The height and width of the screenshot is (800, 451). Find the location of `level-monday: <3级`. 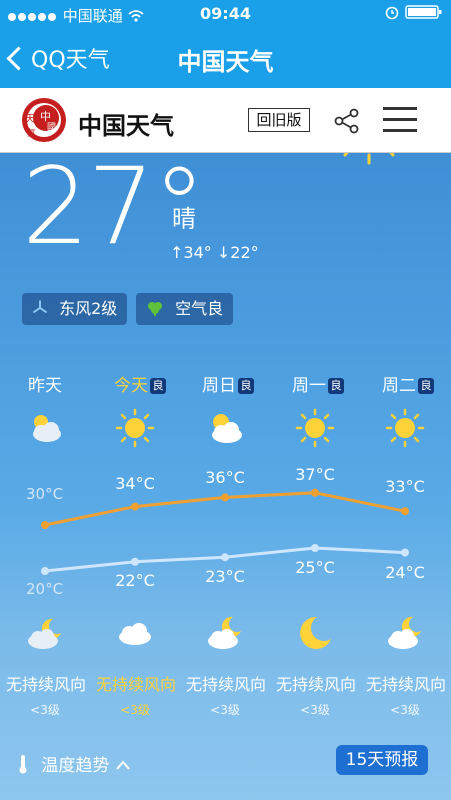

level-monday: <3级 is located at coordinates (315, 710).